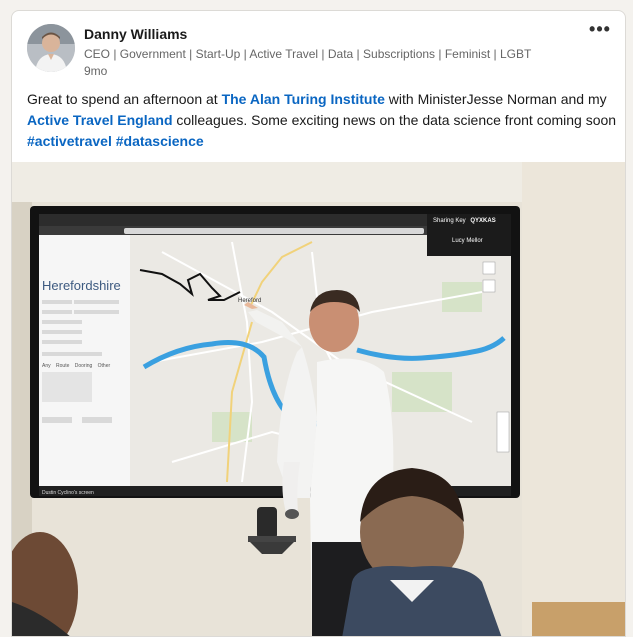 The height and width of the screenshot is (637, 633). Describe the element at coordinates (96, 71) in the screenshot. I see `post-time: 9mo` at that location.